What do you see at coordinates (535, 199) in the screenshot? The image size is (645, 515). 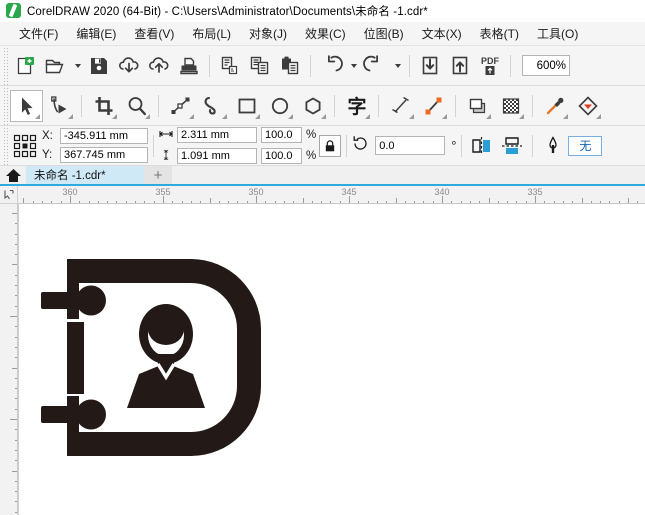 I see `ruler-tick-major` at bounding box center [535, 199].